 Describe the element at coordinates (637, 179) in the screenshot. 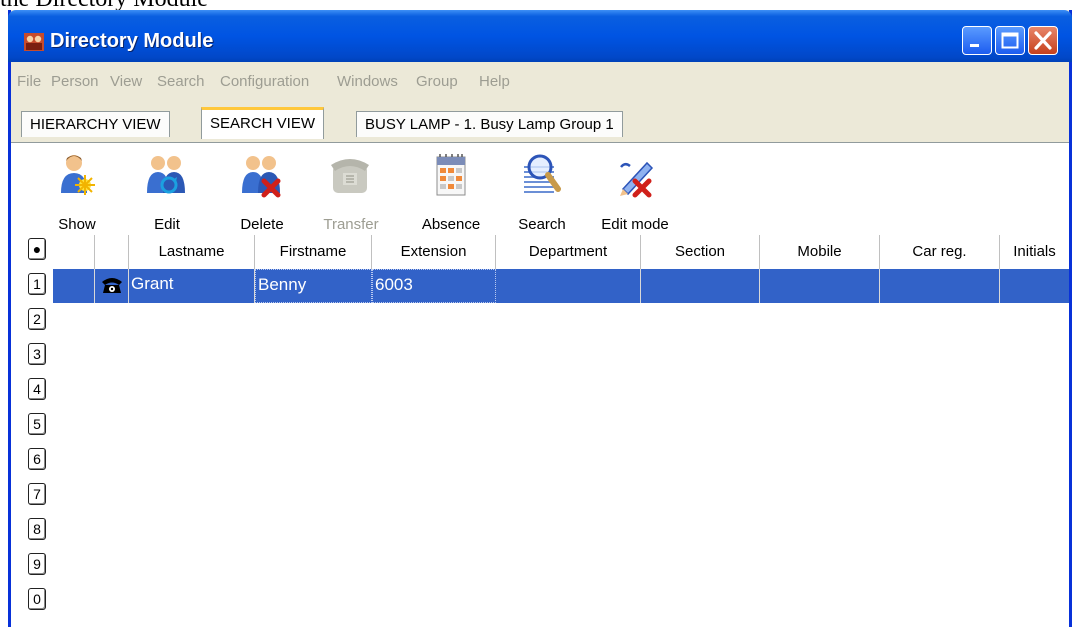

I see `pencil-cross-icon` at that location.